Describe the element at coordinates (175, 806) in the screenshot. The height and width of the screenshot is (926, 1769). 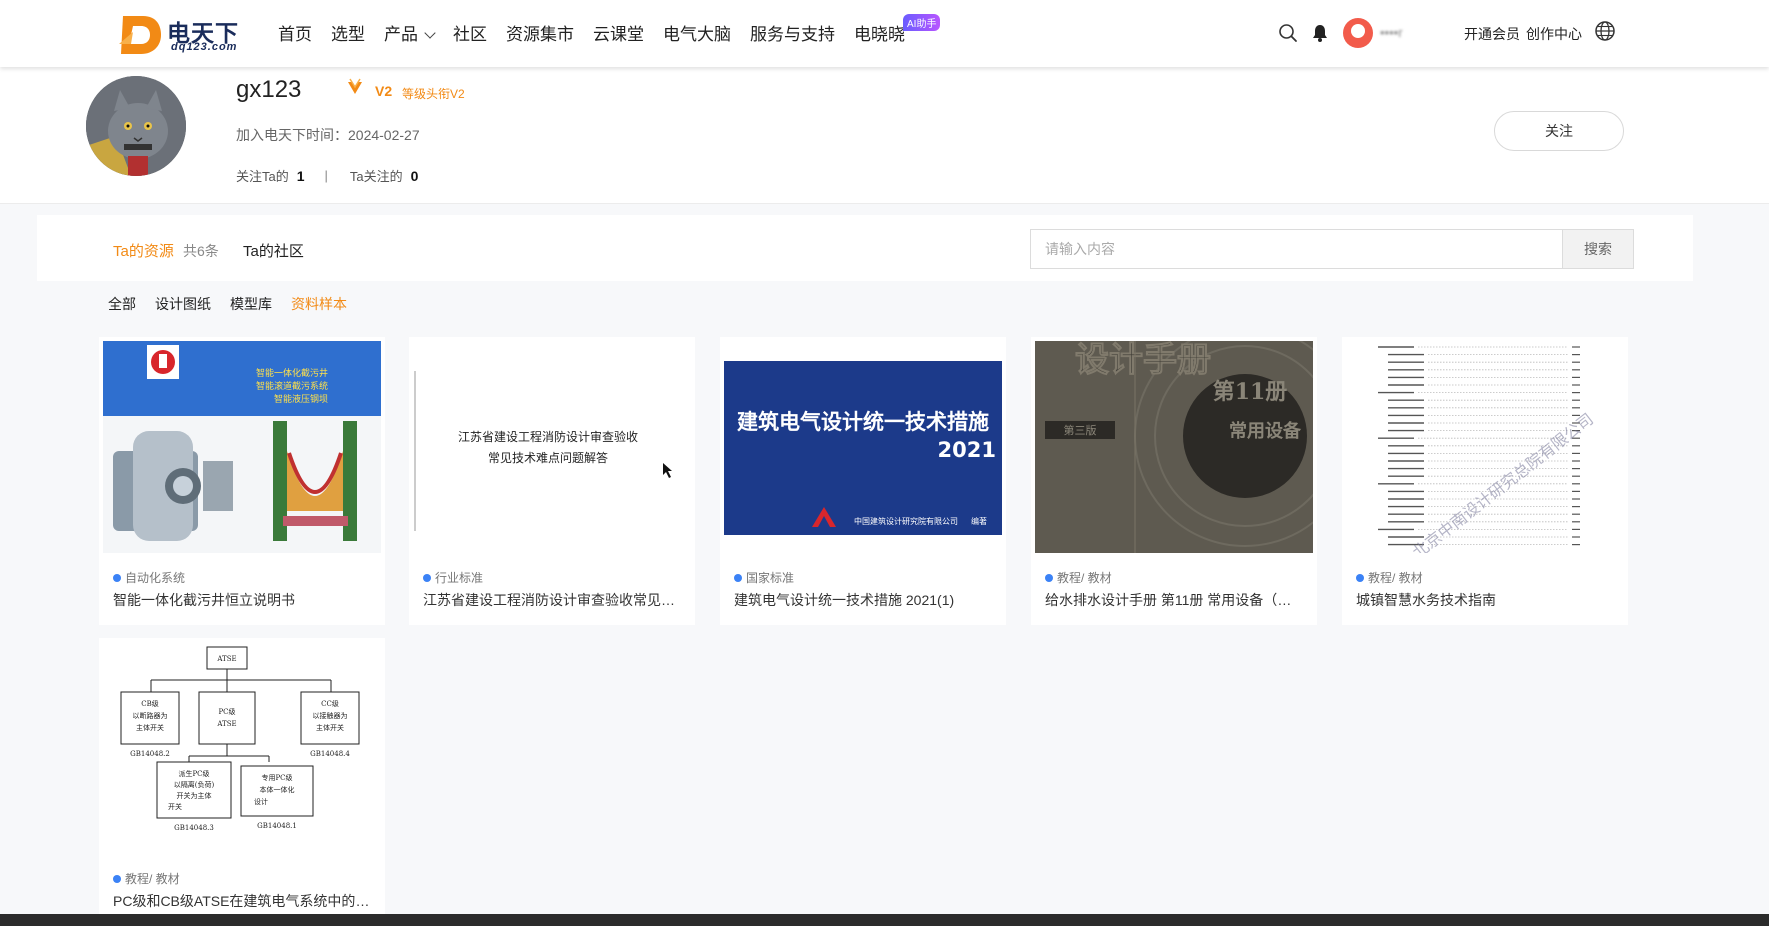
I see `diagram-derived-4: 开关` at that location.